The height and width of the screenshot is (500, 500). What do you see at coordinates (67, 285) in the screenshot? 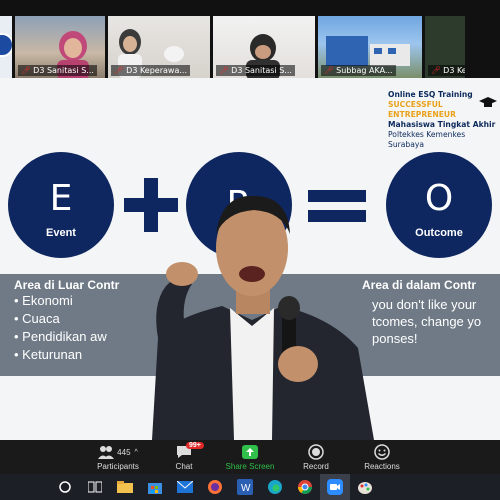
I see `outside-control-title: Area di Luar Contr` at bounding box center [67, 285].